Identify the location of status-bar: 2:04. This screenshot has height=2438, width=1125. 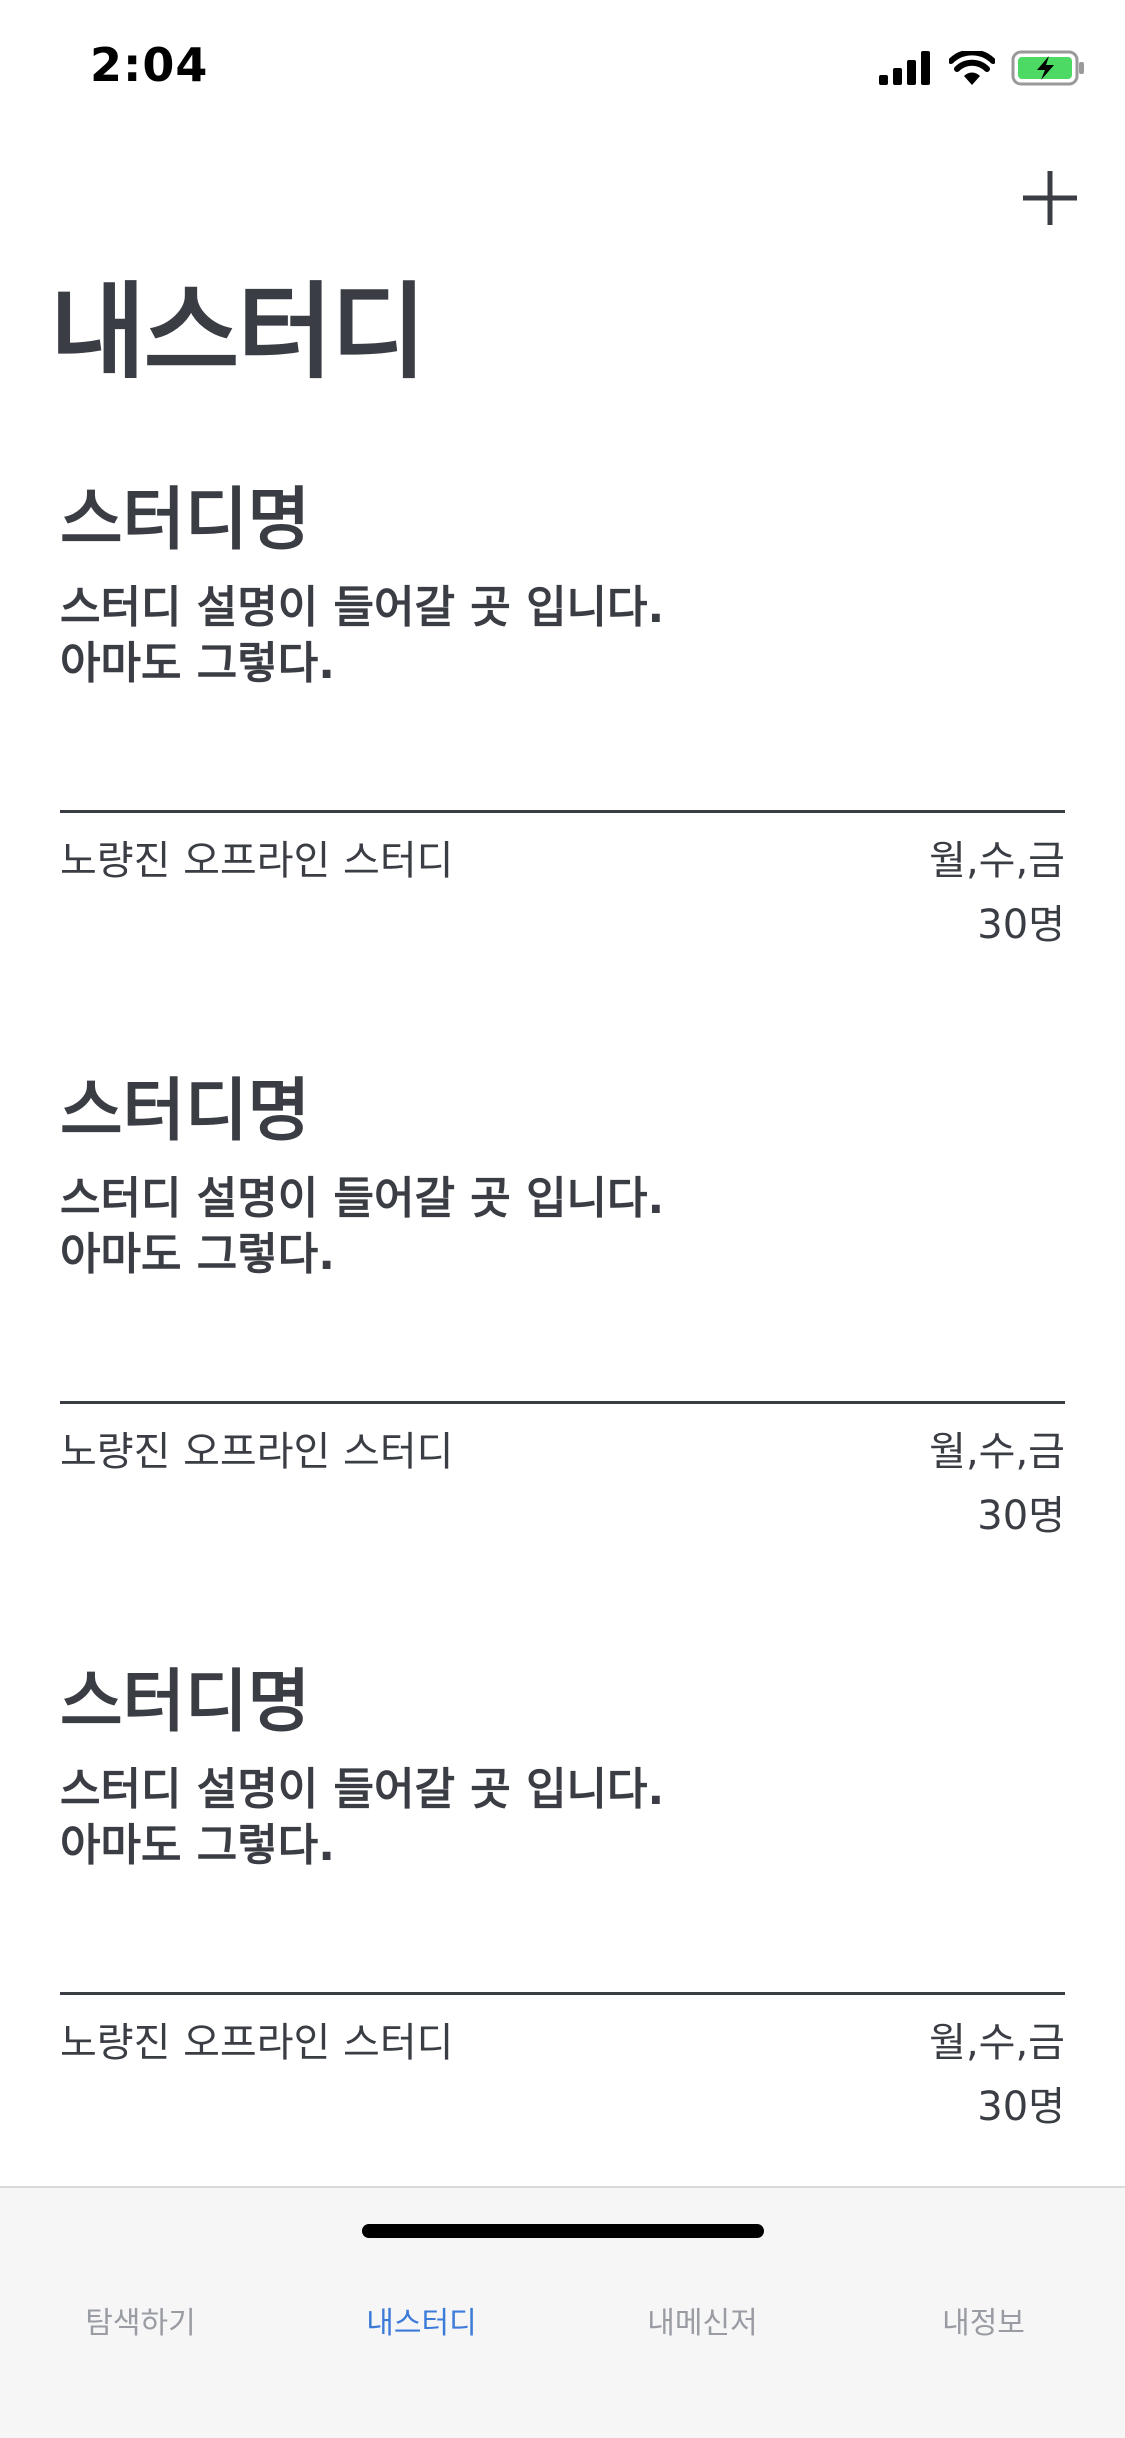
(562, 66).